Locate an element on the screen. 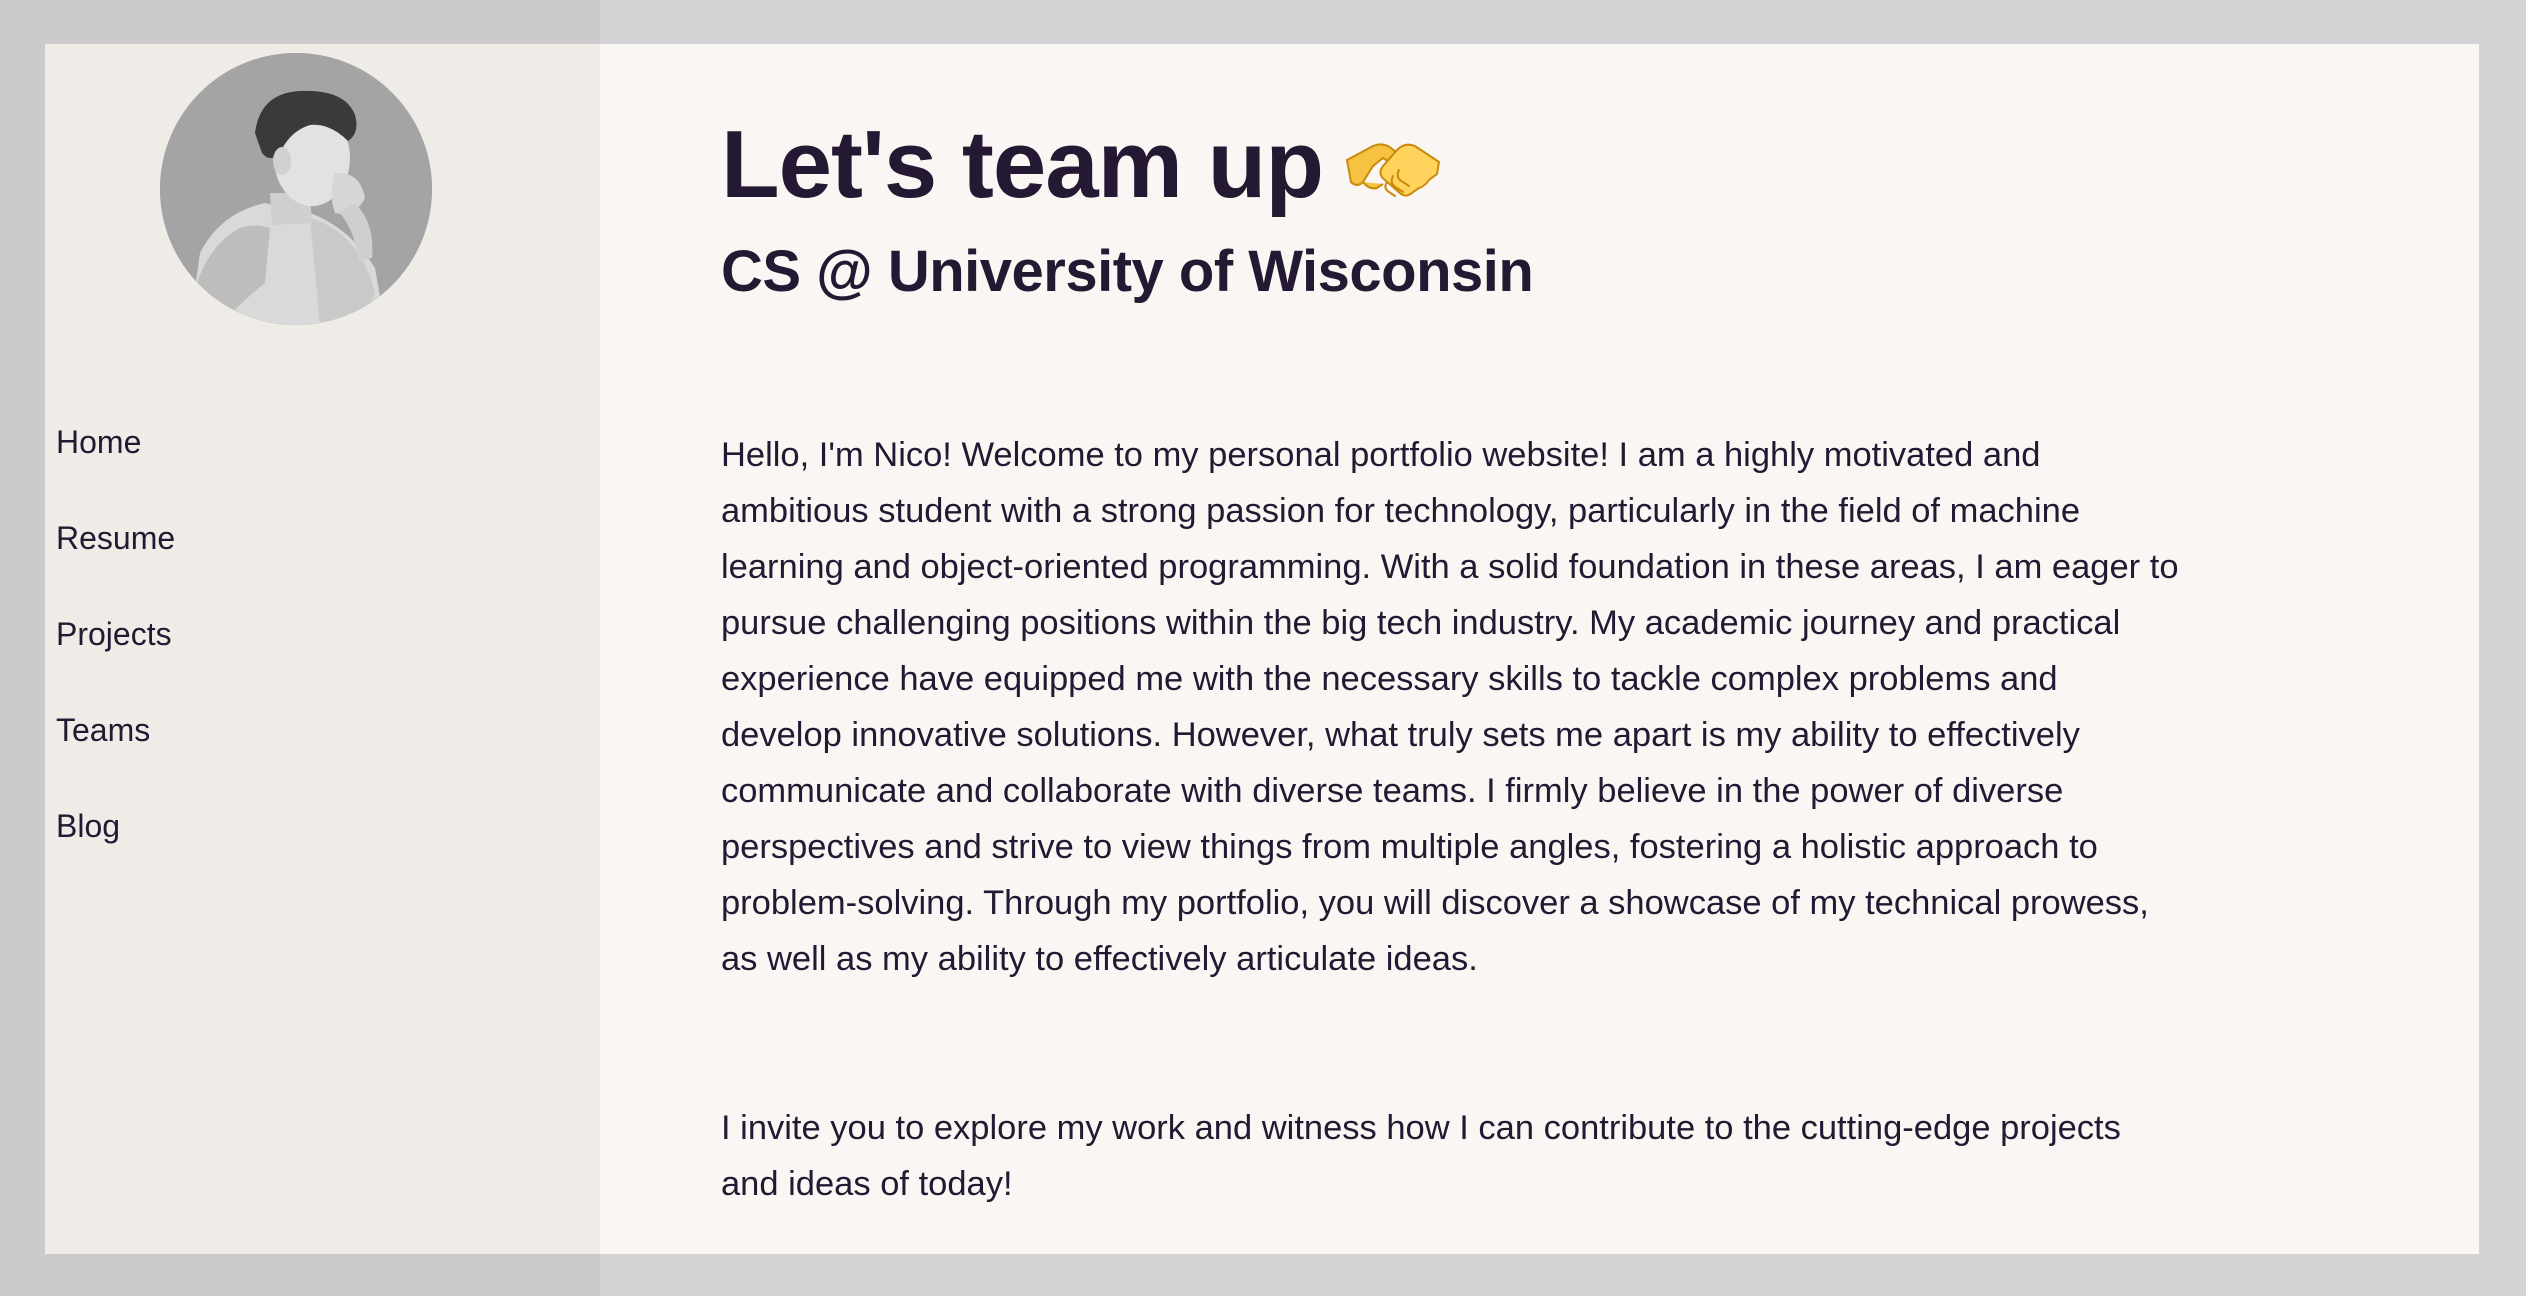  sidebar-item-resume: Resume is located at coordinates (115, 538).